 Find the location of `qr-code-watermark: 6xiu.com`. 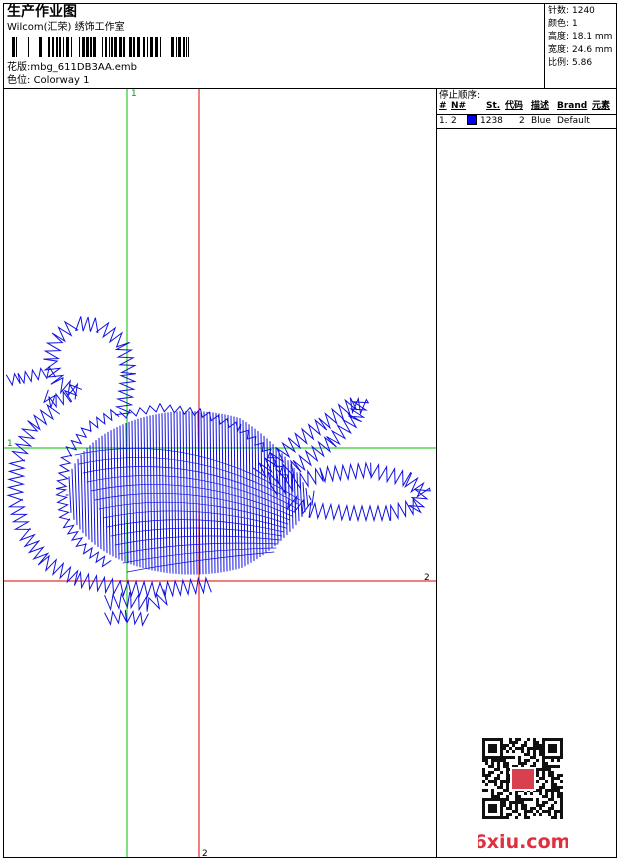

qr-code-watermark: 6xiu.com is located at coordinates (523, 795).